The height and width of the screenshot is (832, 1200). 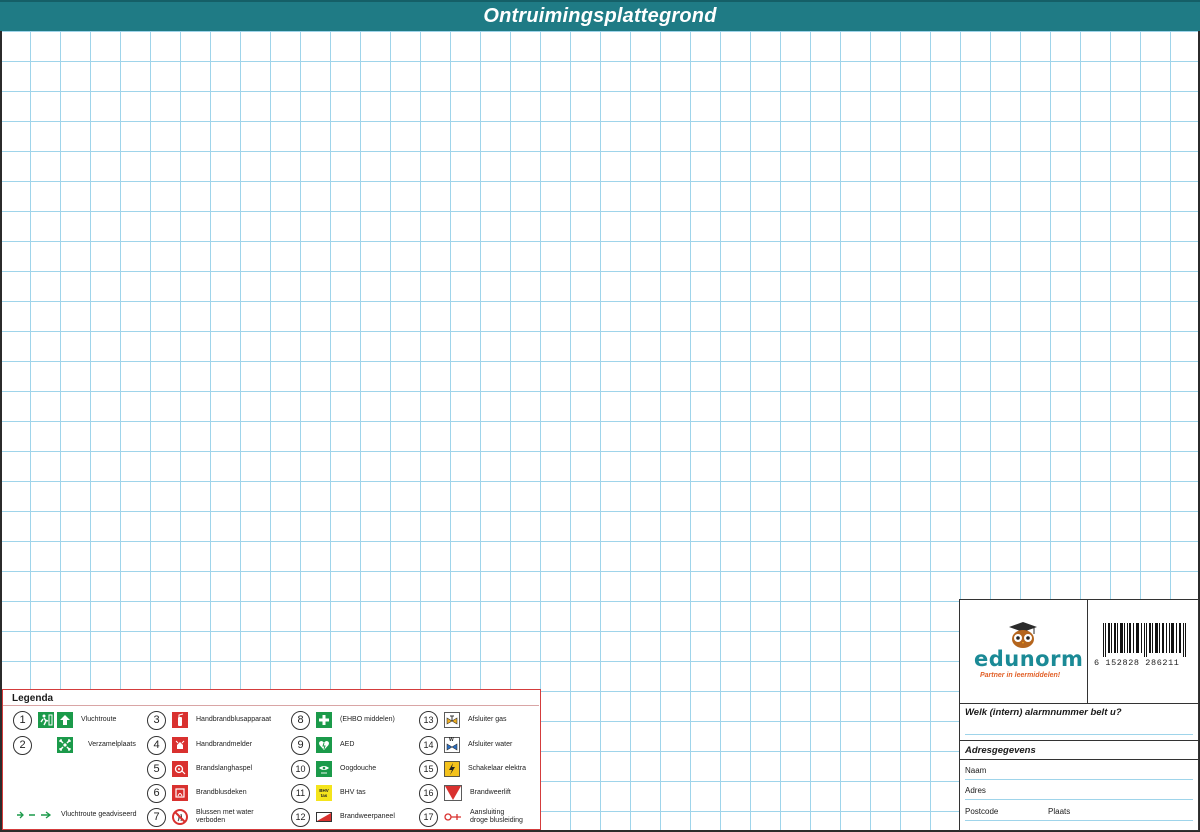 What do you see at coordinates (452, 720) in the screenshot?
I see `gas-valve-icon` at bounding box center [452, 720].